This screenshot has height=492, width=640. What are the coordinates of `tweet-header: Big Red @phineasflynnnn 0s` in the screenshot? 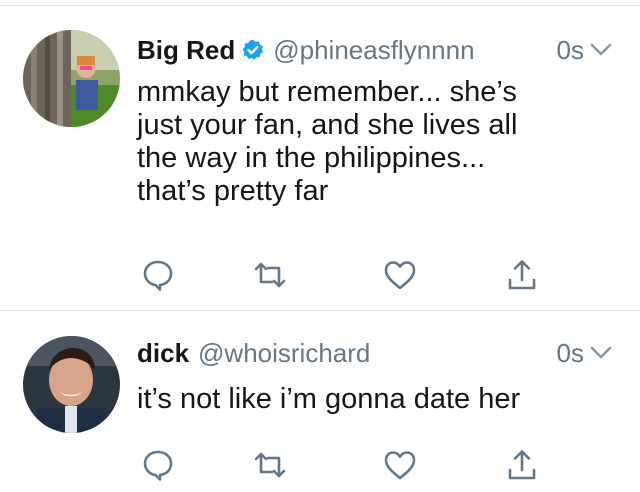 It's located at (374, 50).